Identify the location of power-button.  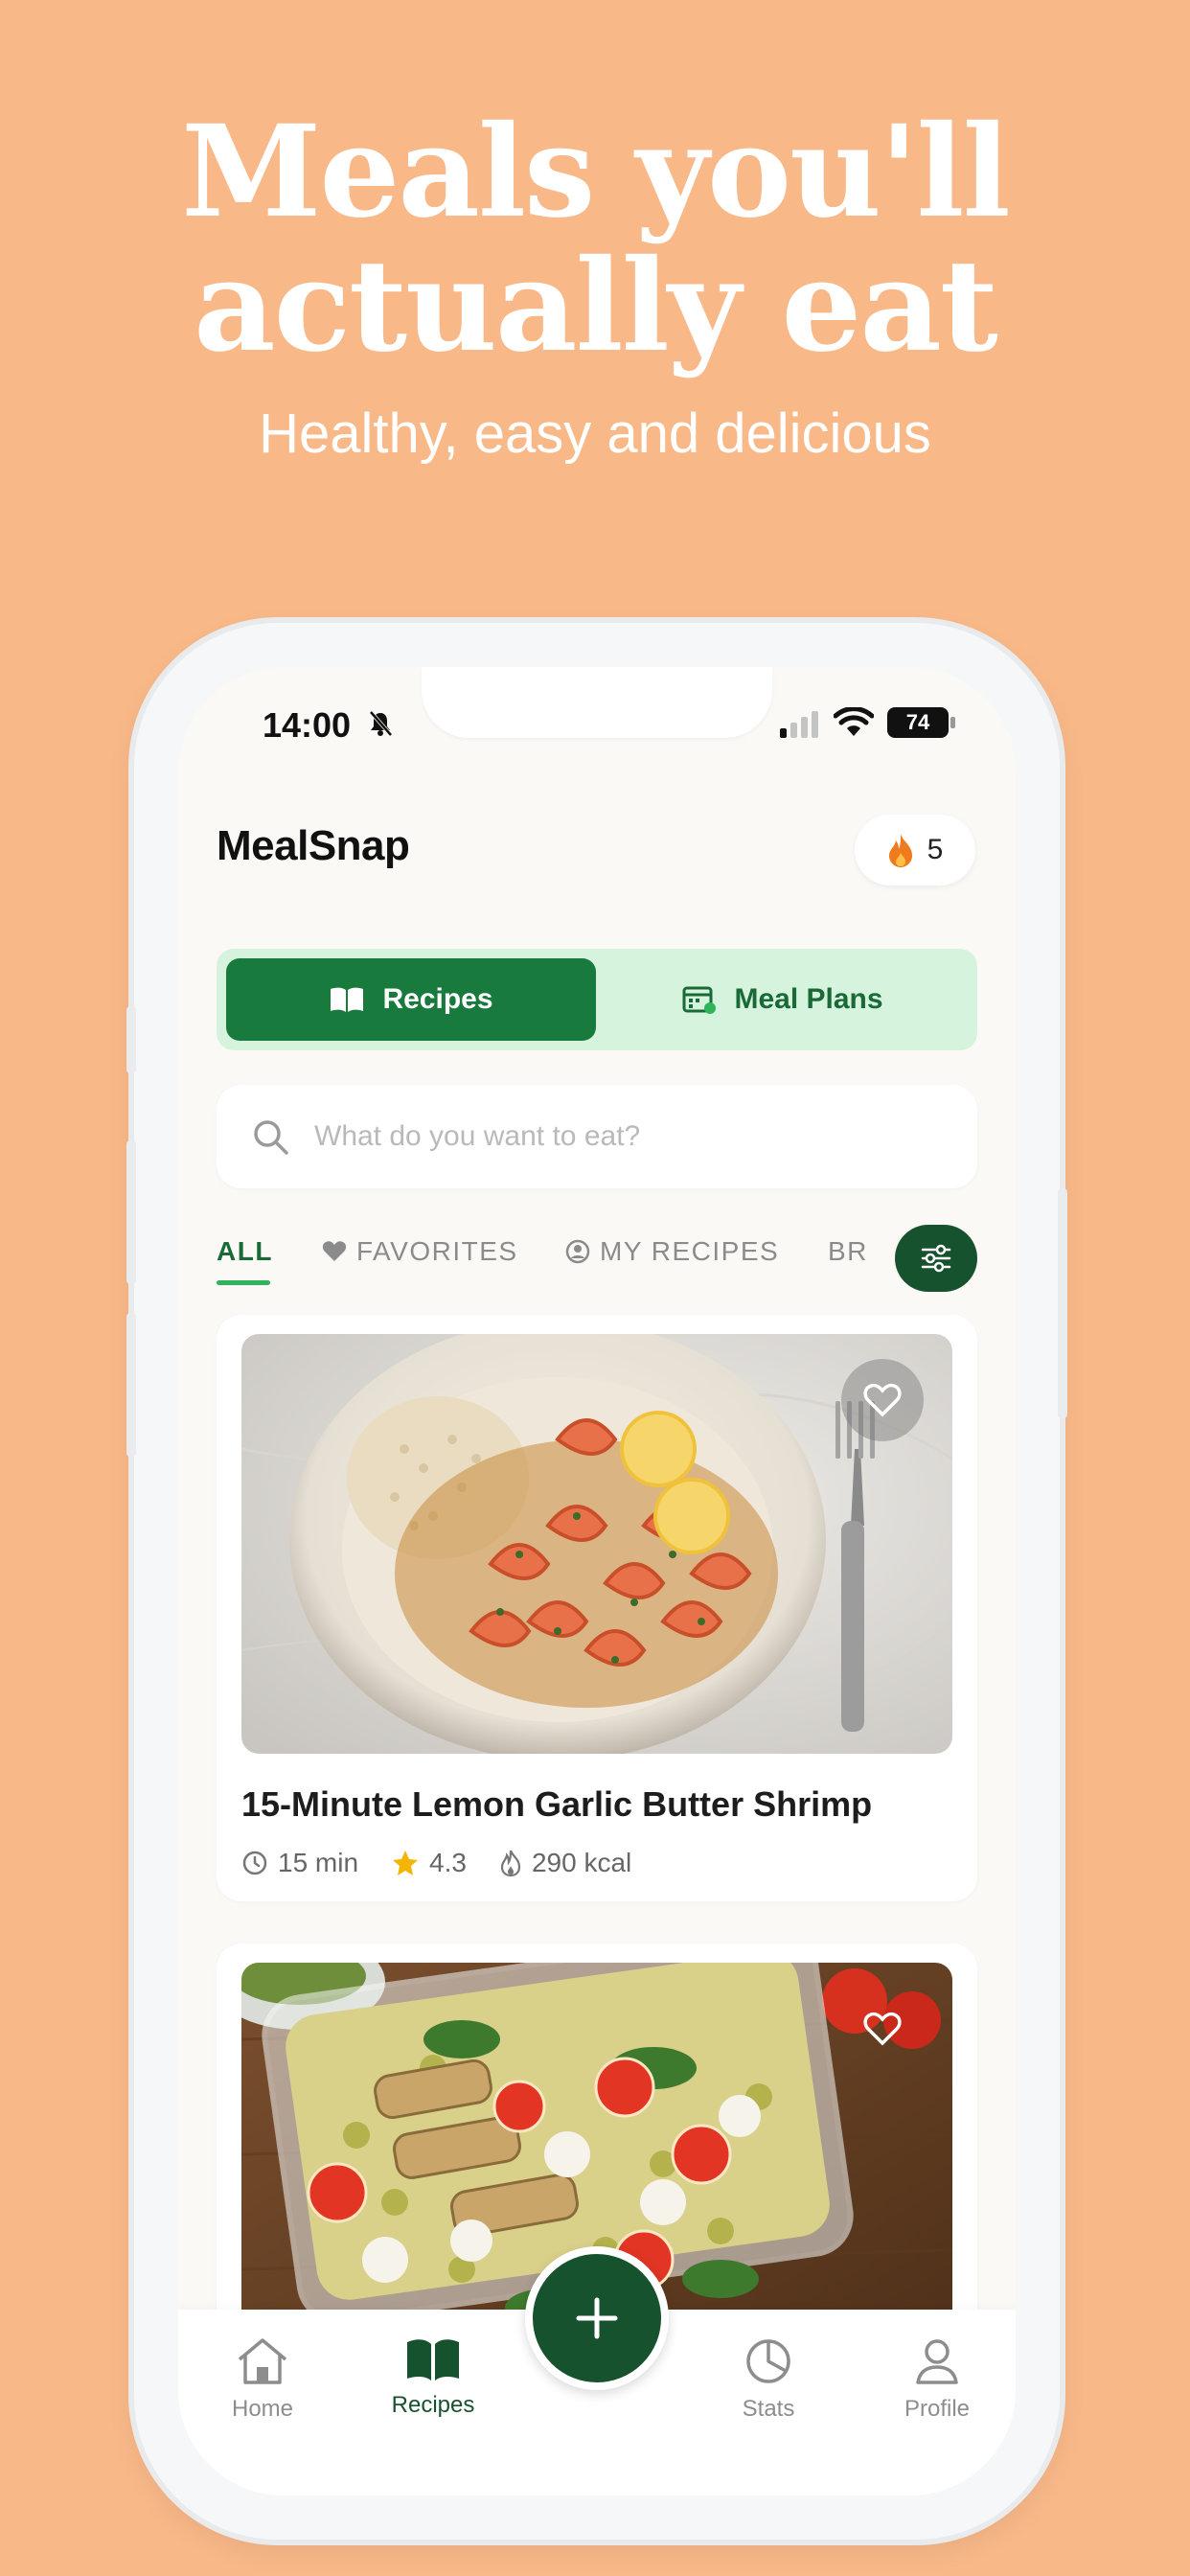
(1063, 1303).